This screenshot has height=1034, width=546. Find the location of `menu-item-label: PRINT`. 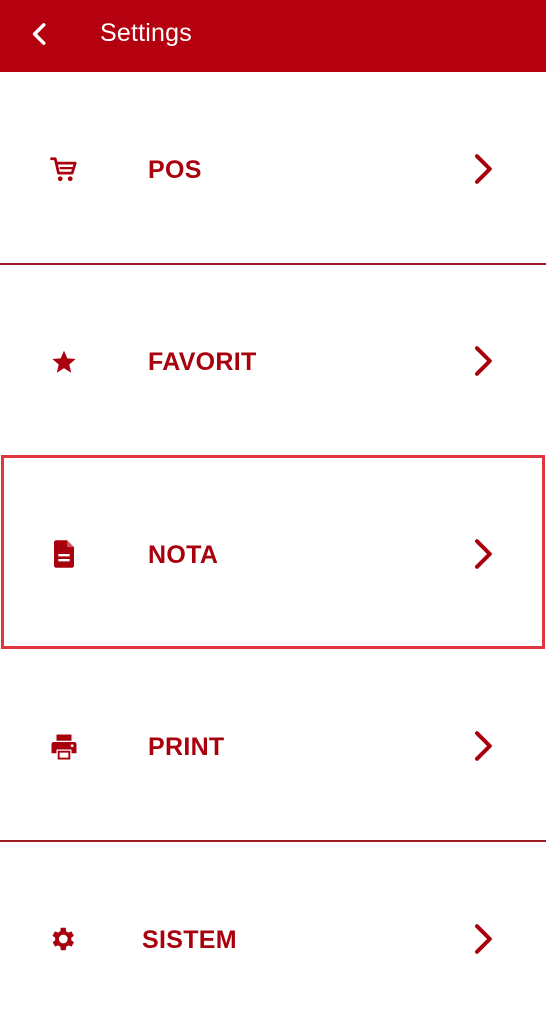

menu-item-label: PRINT is located at coordinates (186, 747).